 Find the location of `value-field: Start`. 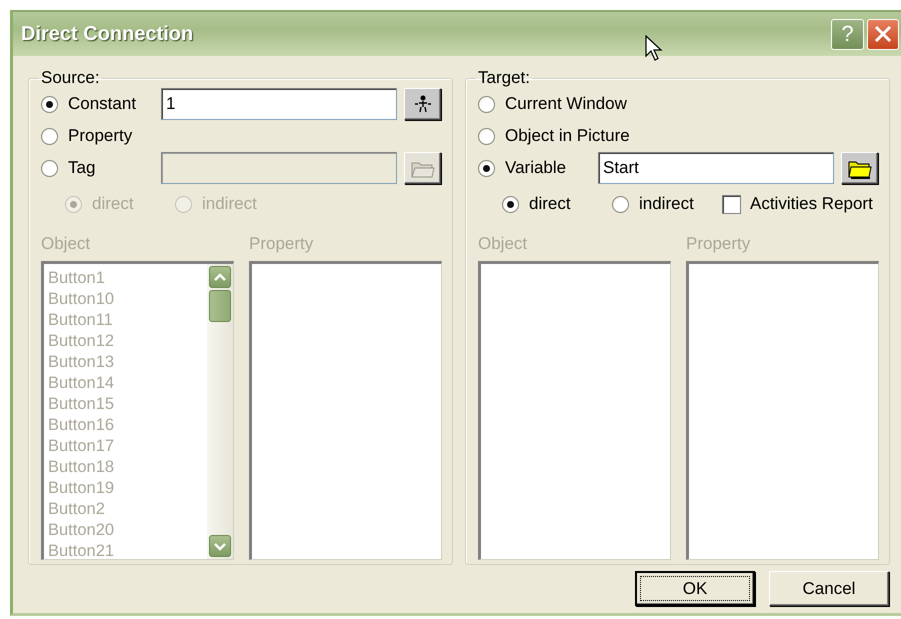

value-field: Start is located at coordinates (716, 168).